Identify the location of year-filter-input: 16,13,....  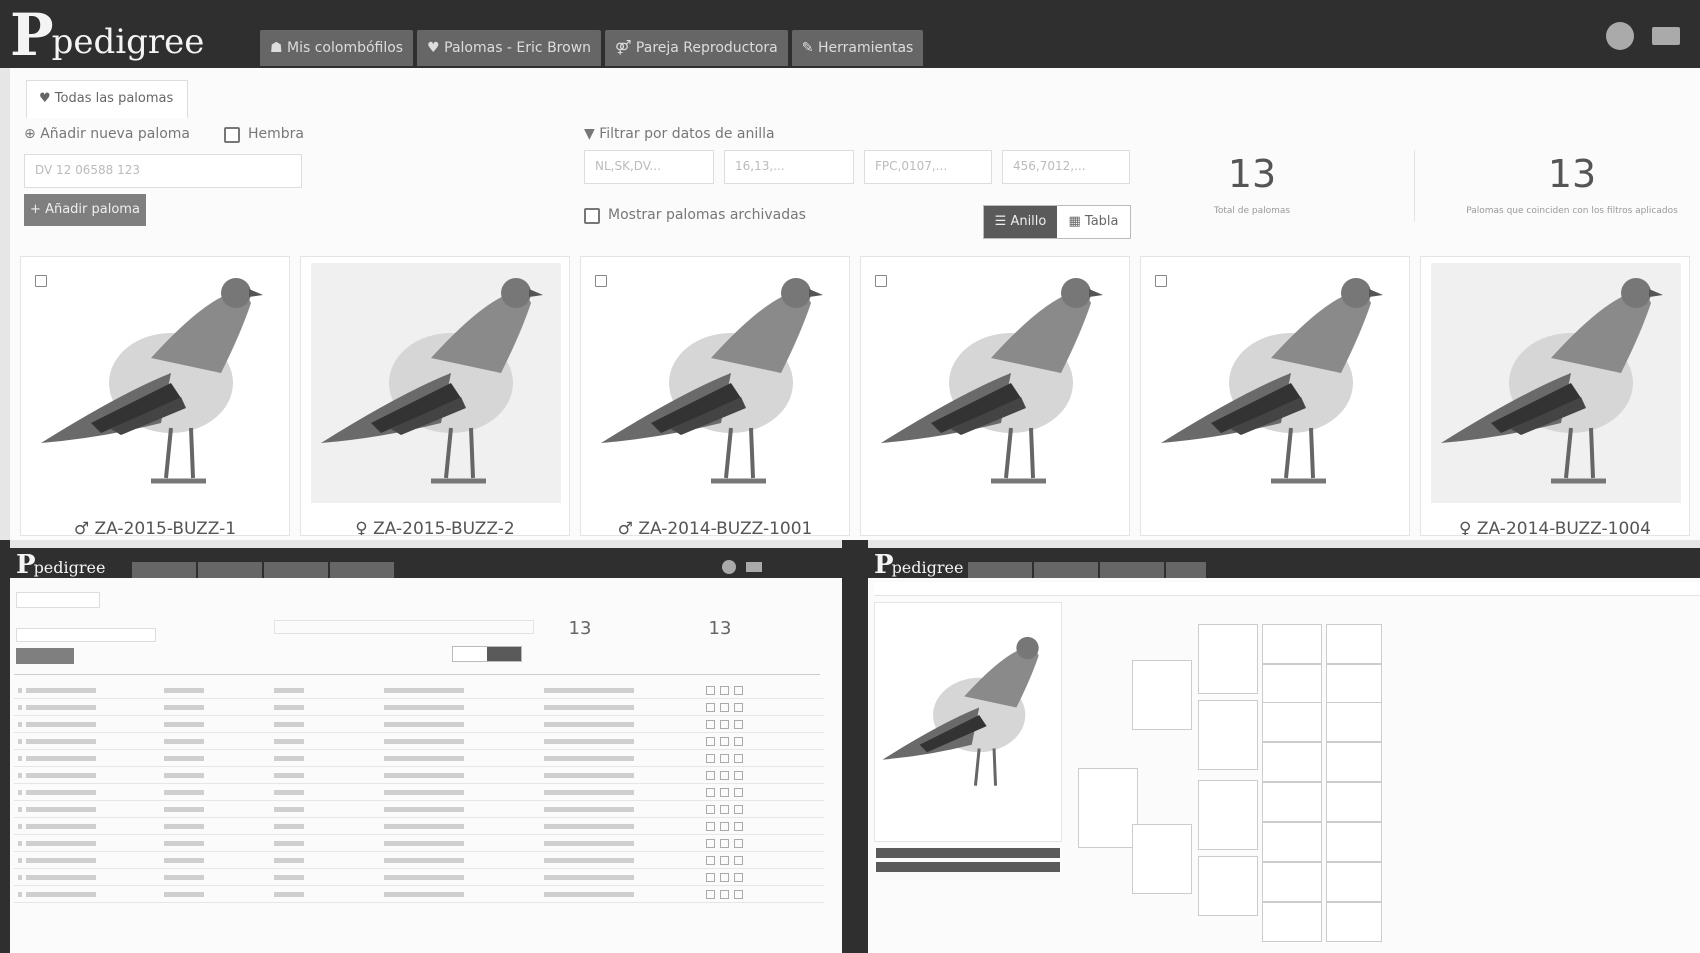
(789, 167).